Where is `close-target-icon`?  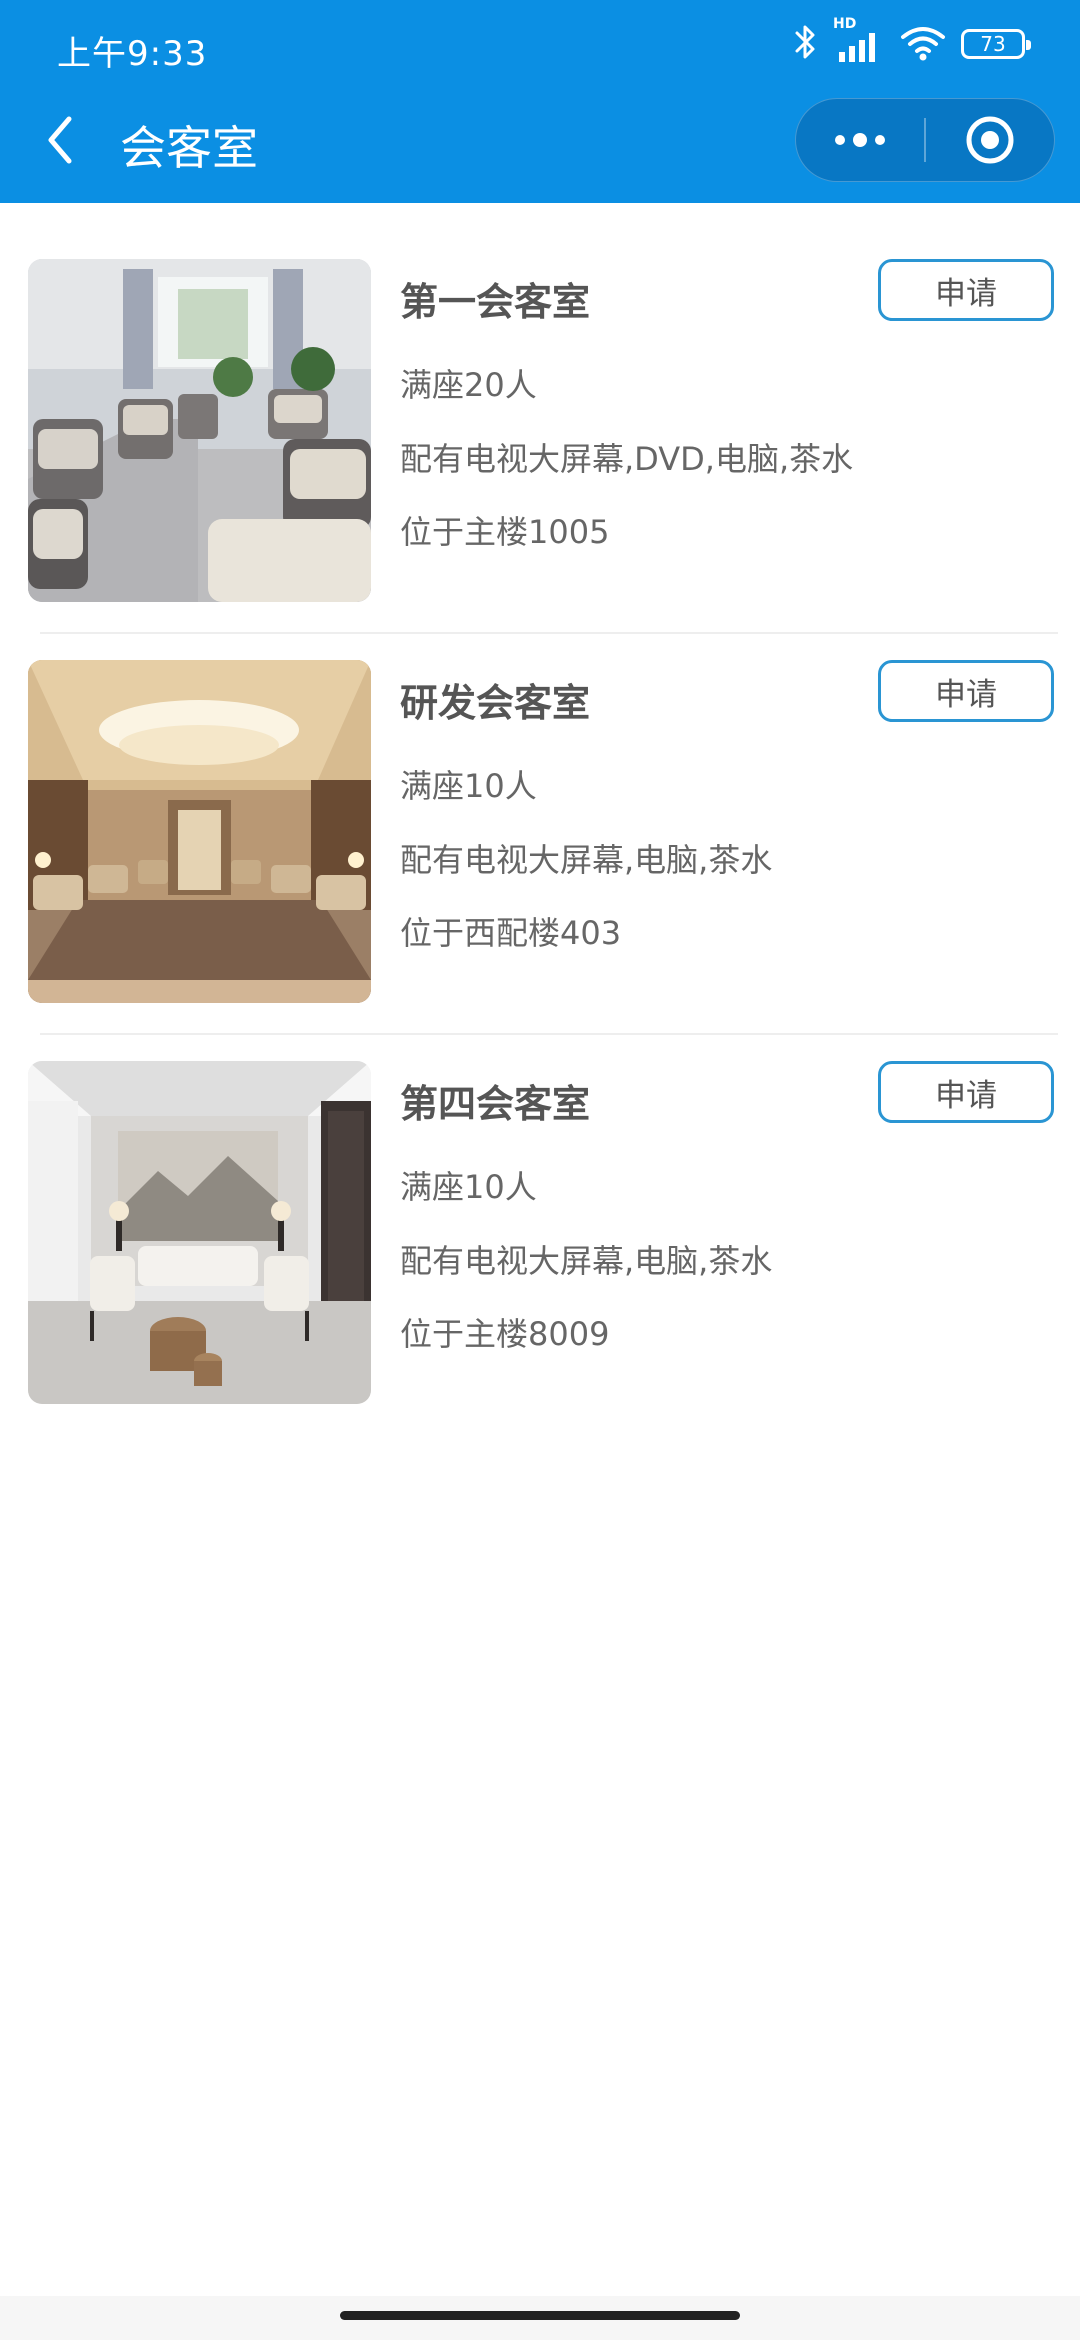 close-target-icon is located at coordinates (990, 140).